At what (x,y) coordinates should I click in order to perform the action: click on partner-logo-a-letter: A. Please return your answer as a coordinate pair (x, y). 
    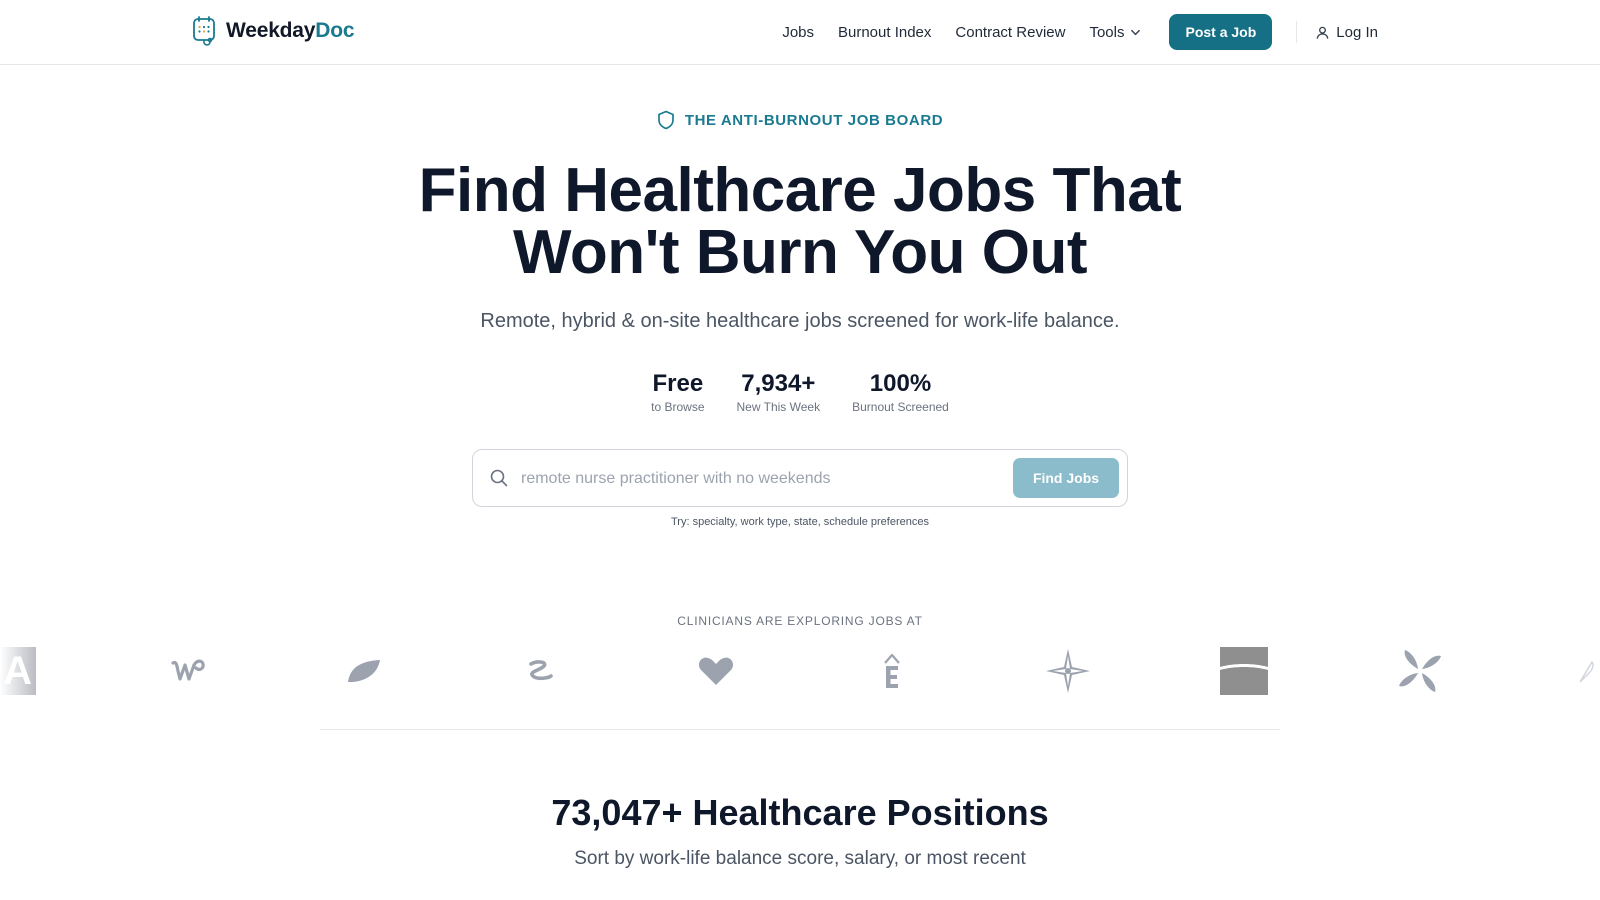
    Looking at the image, I should click on (17, 670).